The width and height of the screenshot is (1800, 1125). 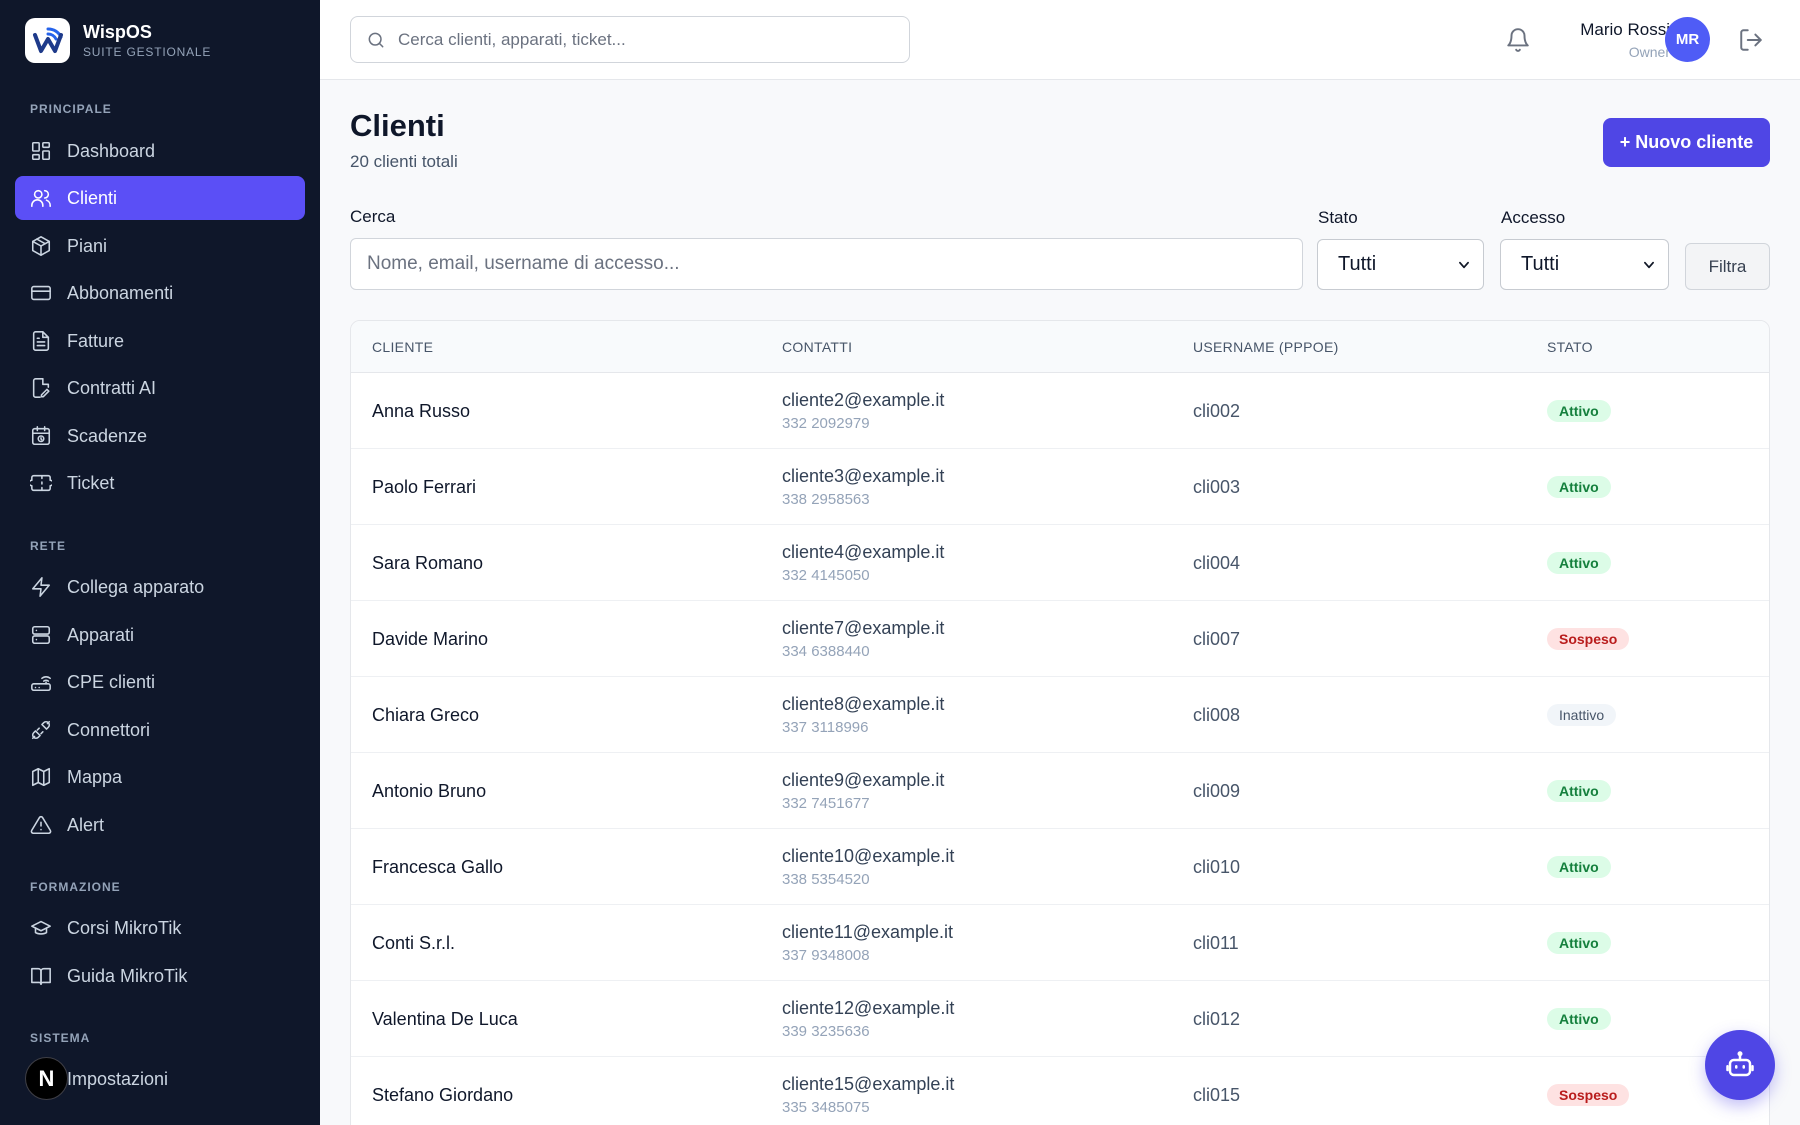 What do you see at coordinates (1217, 487) in the screenshot?
I see `client-username: cli003` at bounding box center [1217, 487].